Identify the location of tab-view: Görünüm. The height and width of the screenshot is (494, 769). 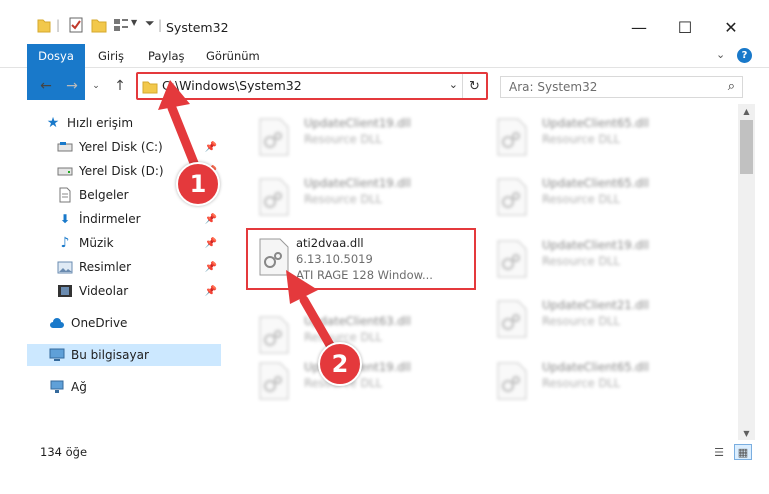
(233, 56).